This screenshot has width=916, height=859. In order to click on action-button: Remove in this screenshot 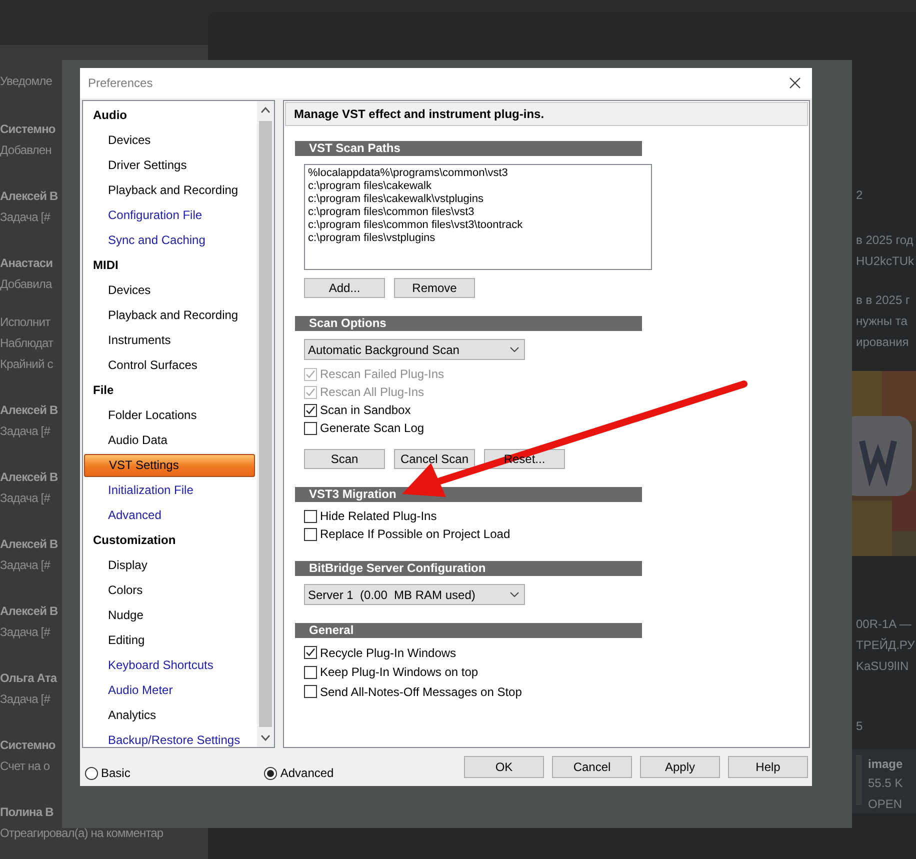, I will do `click(434, 288)`.